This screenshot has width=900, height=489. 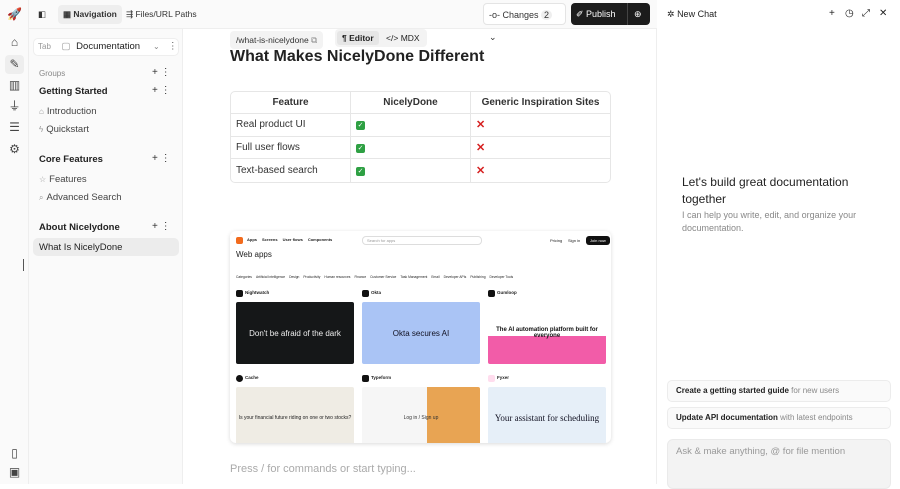 What do you see at coordinates (90, 14) in the screenshot?
I see `tab-navigation: ▦ Navigation` at bounding box center [90, 14].